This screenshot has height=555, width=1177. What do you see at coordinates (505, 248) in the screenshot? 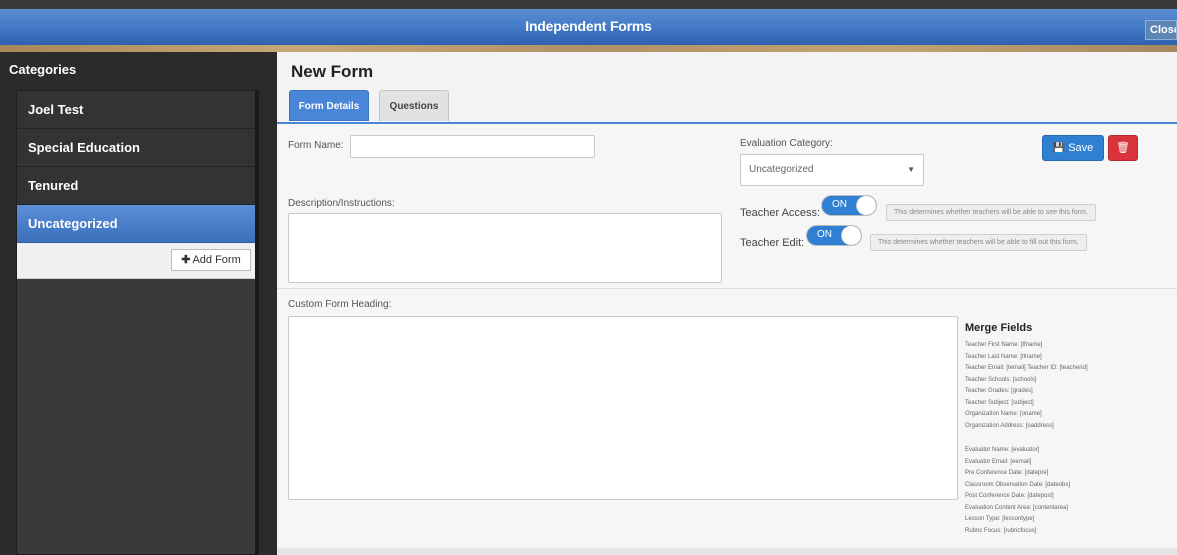
I see `description-textarea` at bounding box center [505, 248].